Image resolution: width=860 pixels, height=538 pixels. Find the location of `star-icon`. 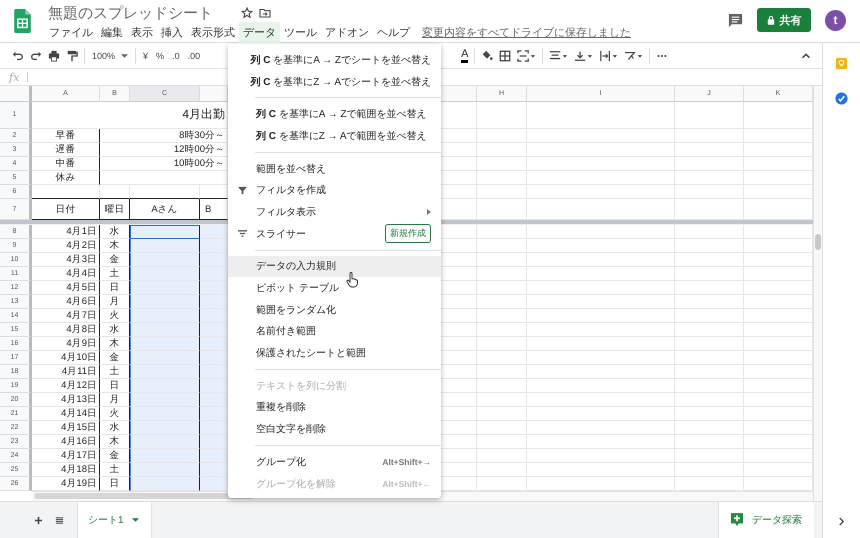

star-icon is located at coordinates (247, 13).